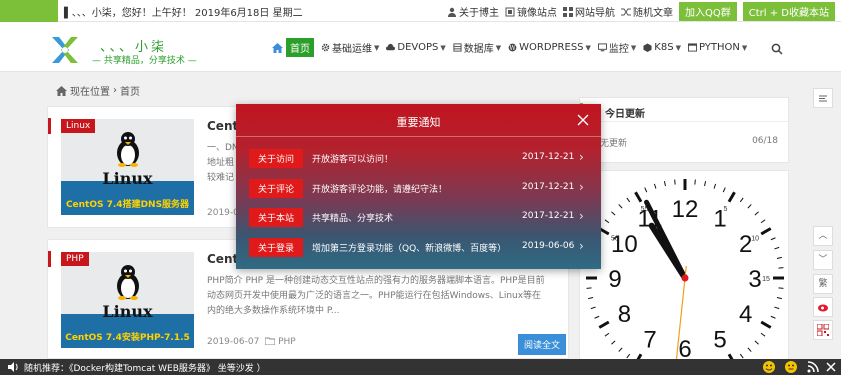  I want to click on notice-row: 关于登录 增加第三方登录功能（QQ、新浪微博、百度等） 2019-06-06 ›, so click(419, 247).